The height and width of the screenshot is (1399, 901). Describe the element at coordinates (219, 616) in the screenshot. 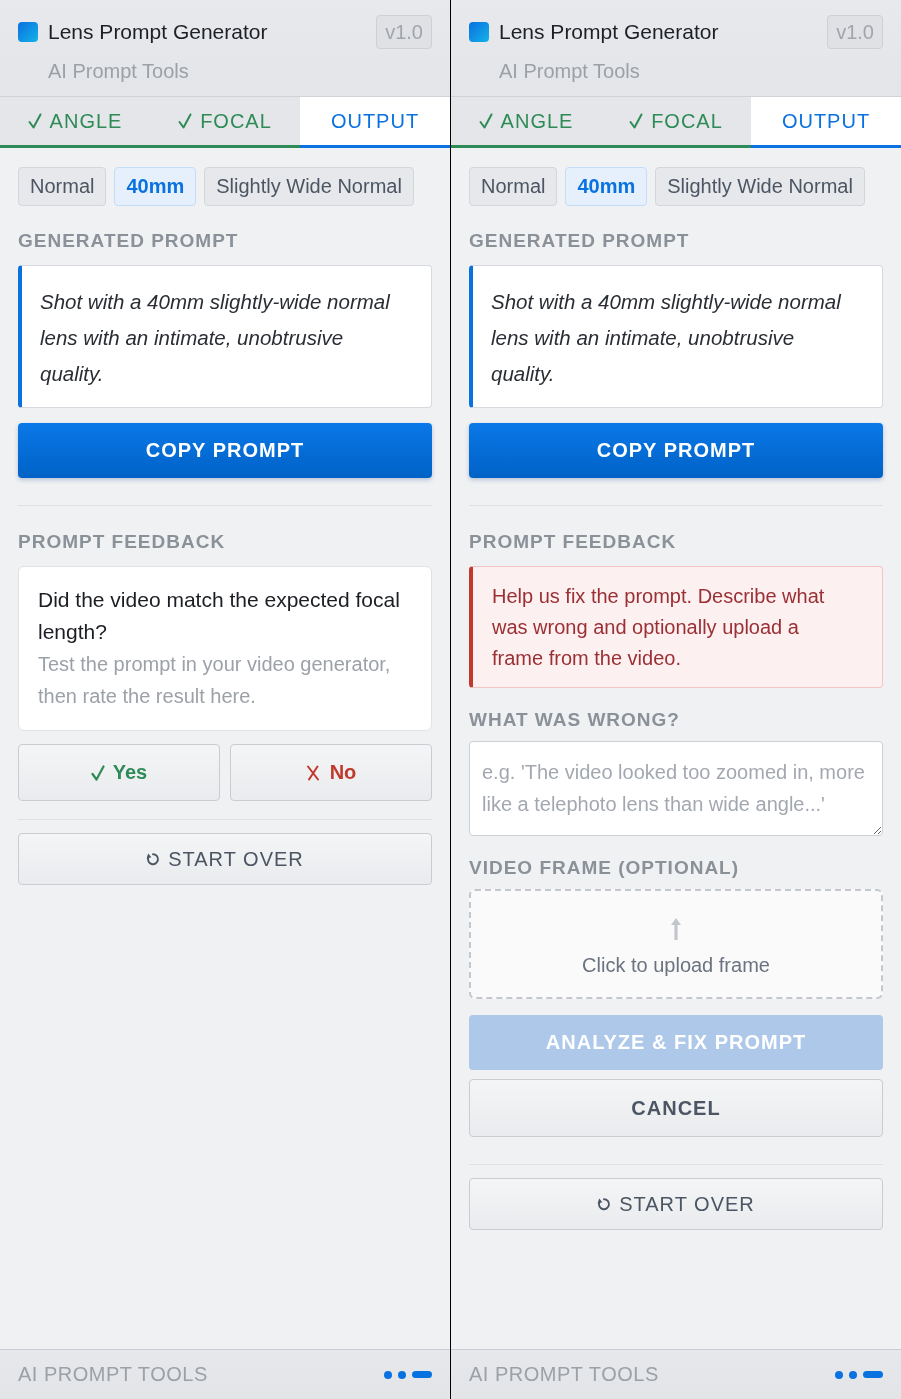

I see `question-text: Did the video match the expected focal length?` at that location.